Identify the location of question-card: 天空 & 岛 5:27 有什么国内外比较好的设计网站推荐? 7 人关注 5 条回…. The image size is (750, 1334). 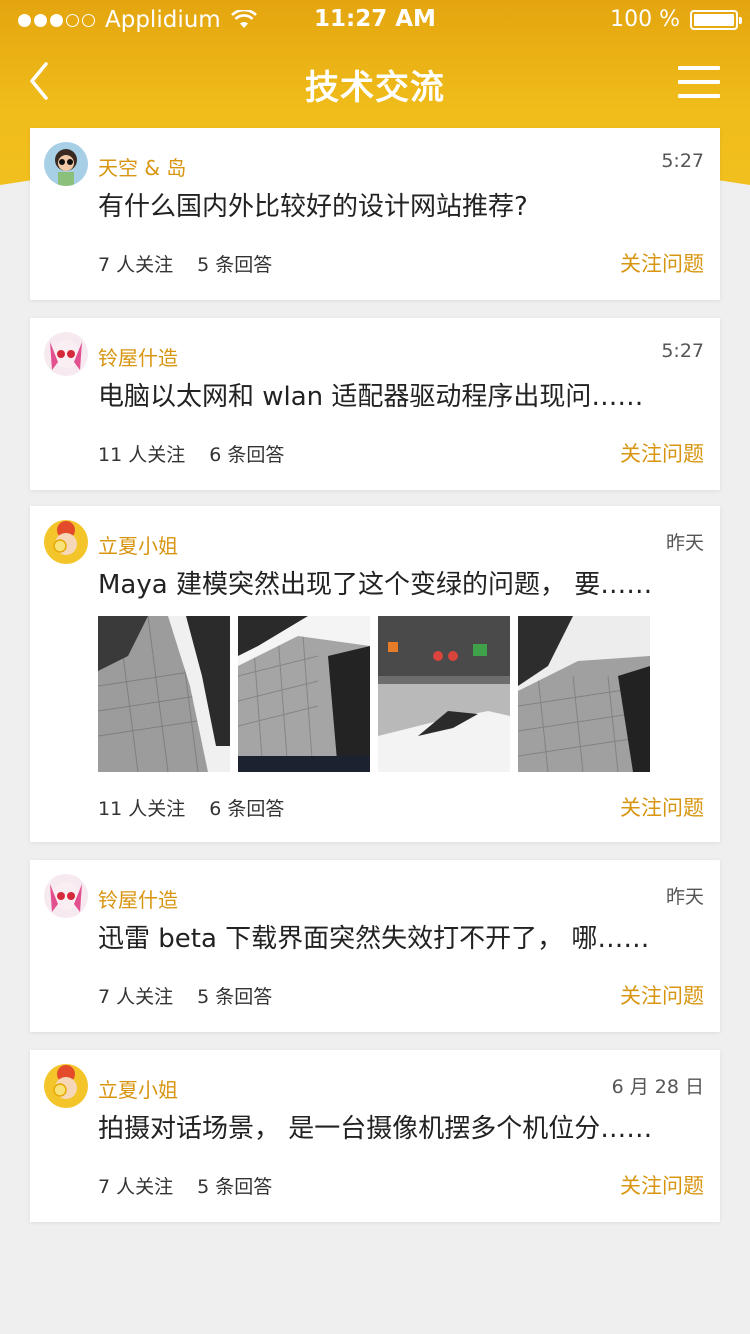
(375, 214).